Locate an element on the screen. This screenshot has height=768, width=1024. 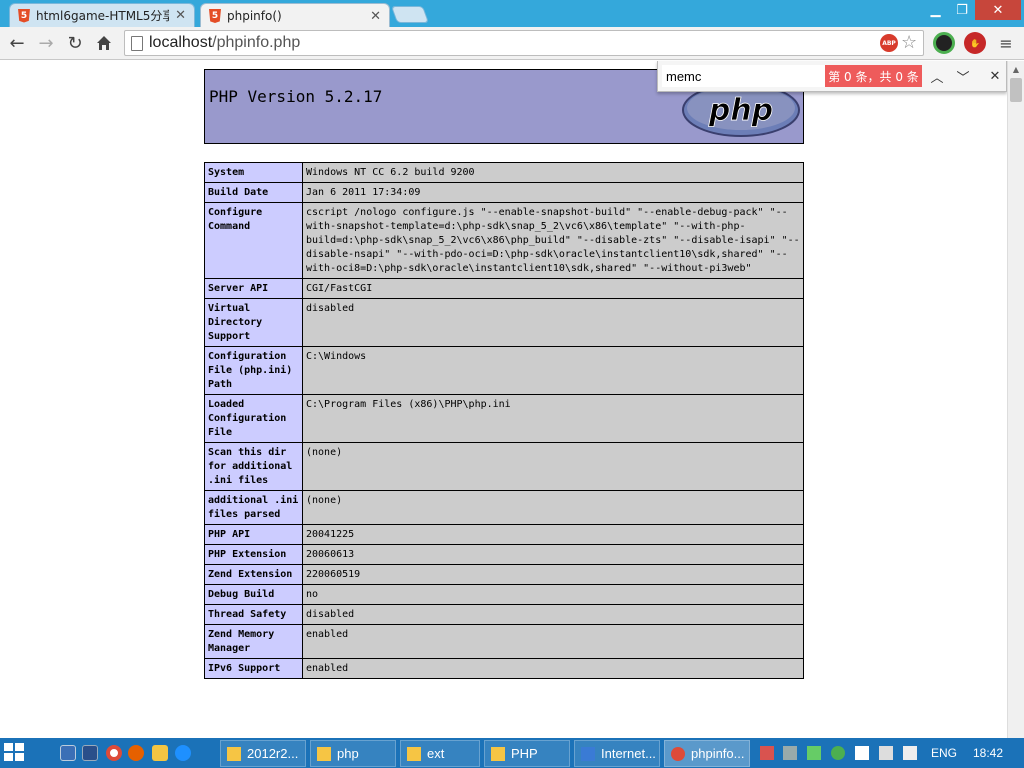
row-value: enabled is located at coordinates (553, 668).